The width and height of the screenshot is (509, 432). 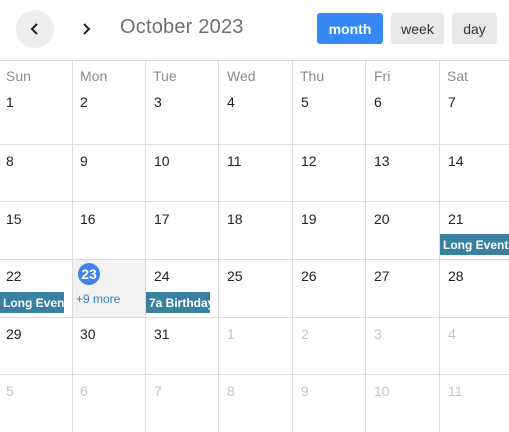 What do you see at coordinates (178, 302) in the screenshot?
I see `event-birthday: 7a Birthday` at bounding box center [178, 302].